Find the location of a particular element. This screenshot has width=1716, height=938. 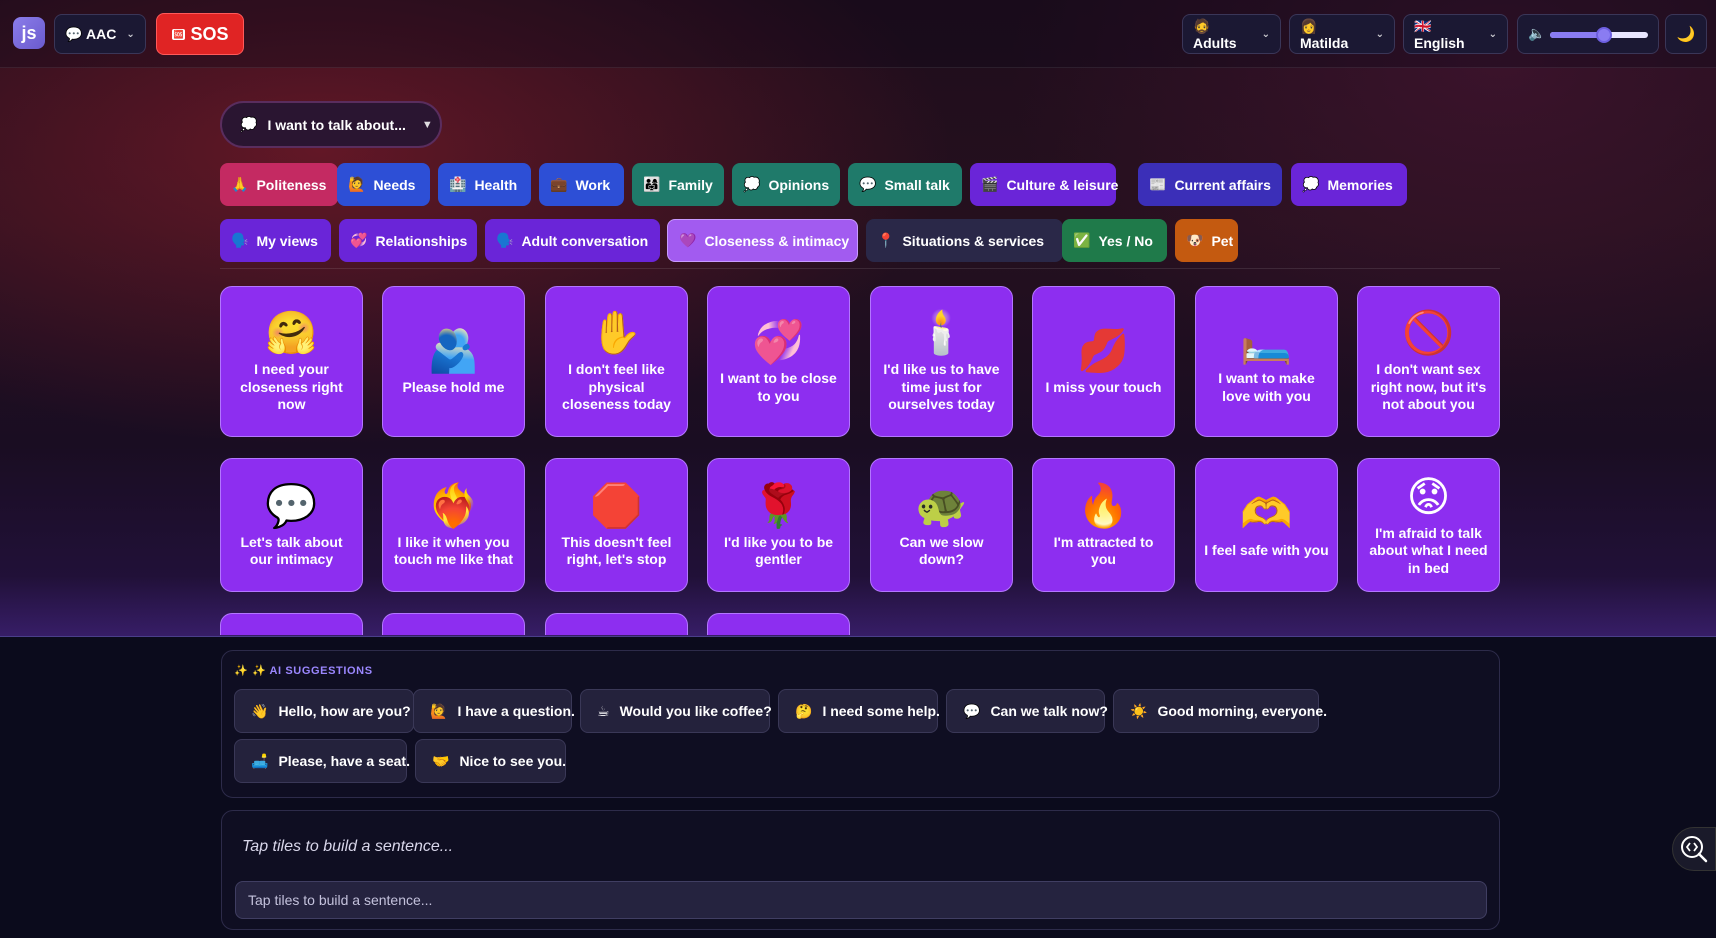

tile: 🫶 I feel safe with you is located at coordinates (1266, 525).